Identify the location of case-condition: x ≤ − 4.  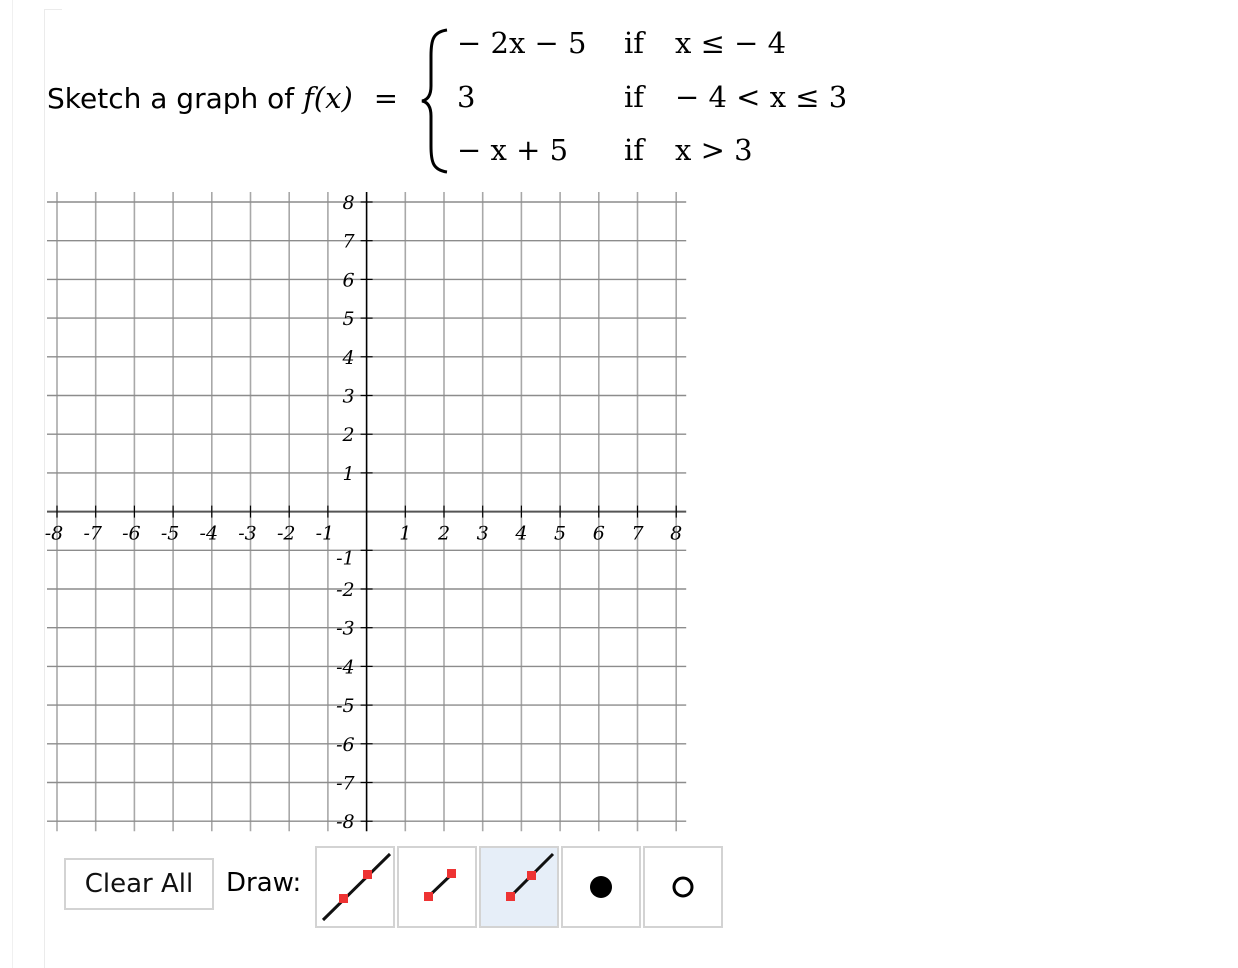
(731, 43).